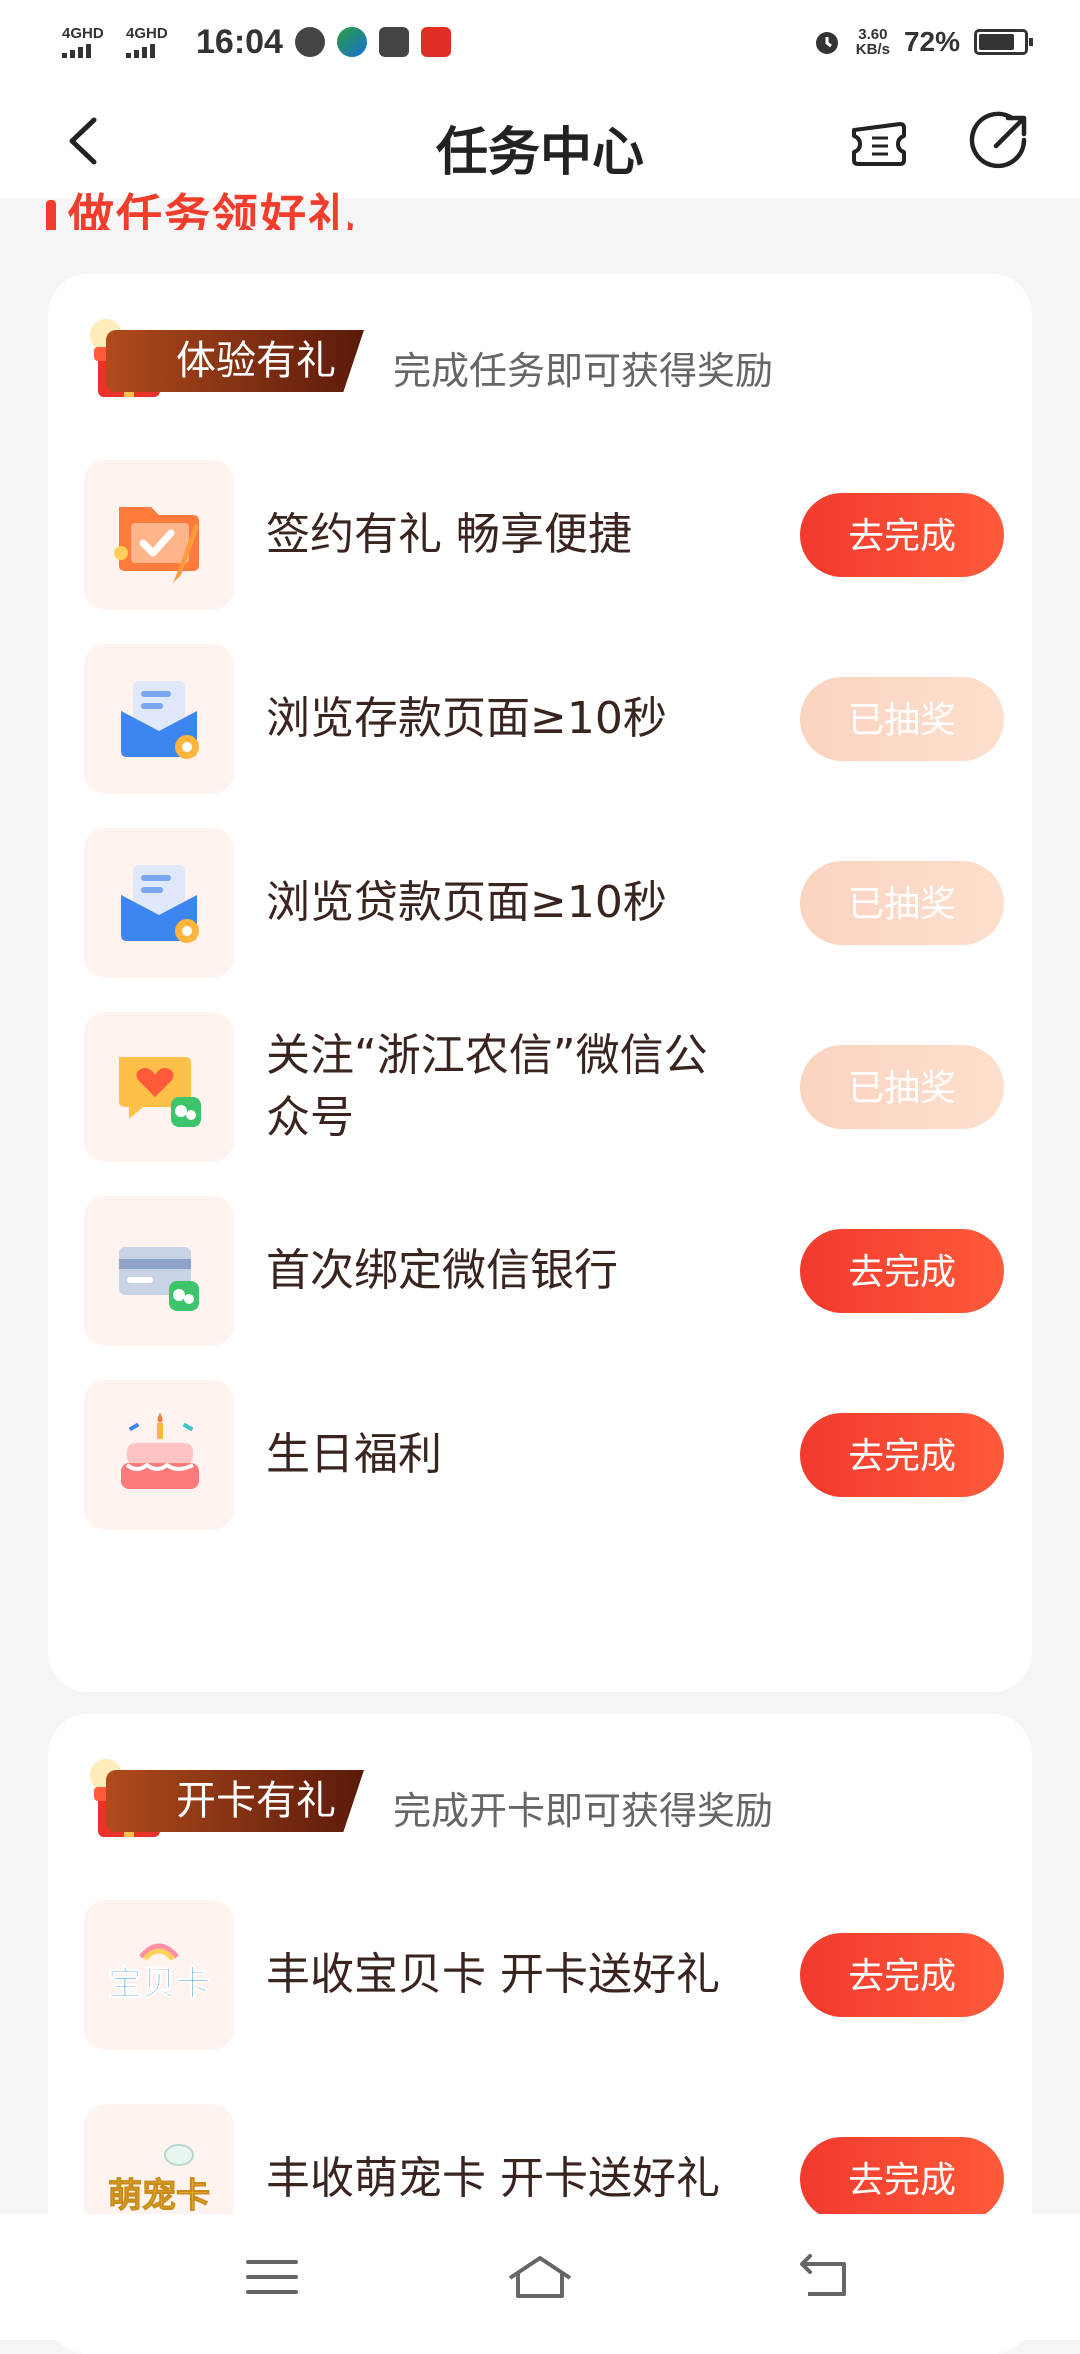 This screenshot has width=1080, height=2354. What do you see at coordinates (442, 1270) in the screenshot?
I see `task-label: 首次绑定微信银行` at bounding box center [442, 1270].